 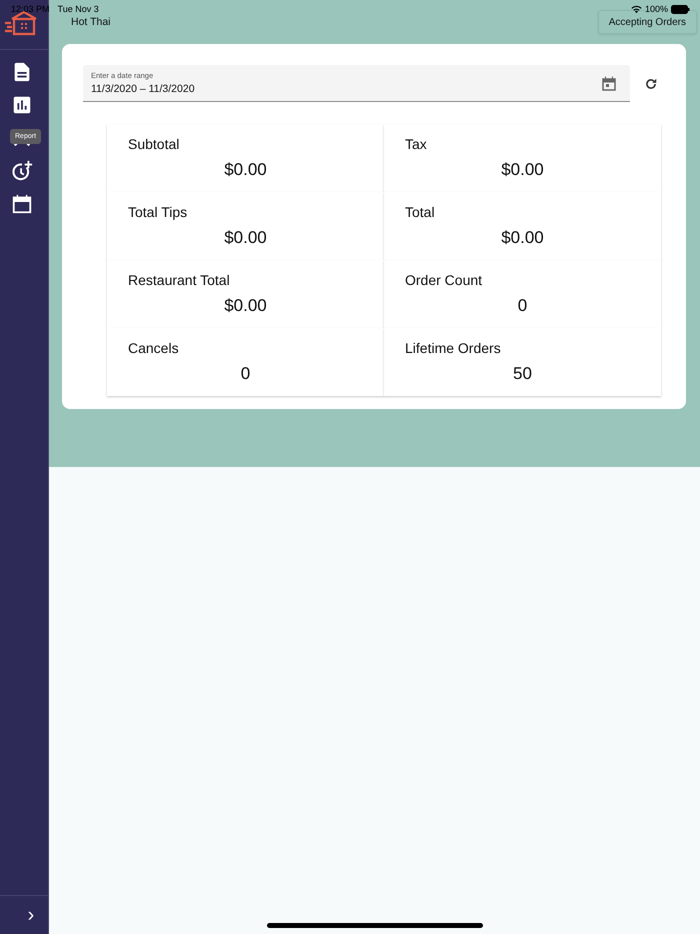 I want to click on status-date: Tue Nov 3, so click(x=78, y=9).